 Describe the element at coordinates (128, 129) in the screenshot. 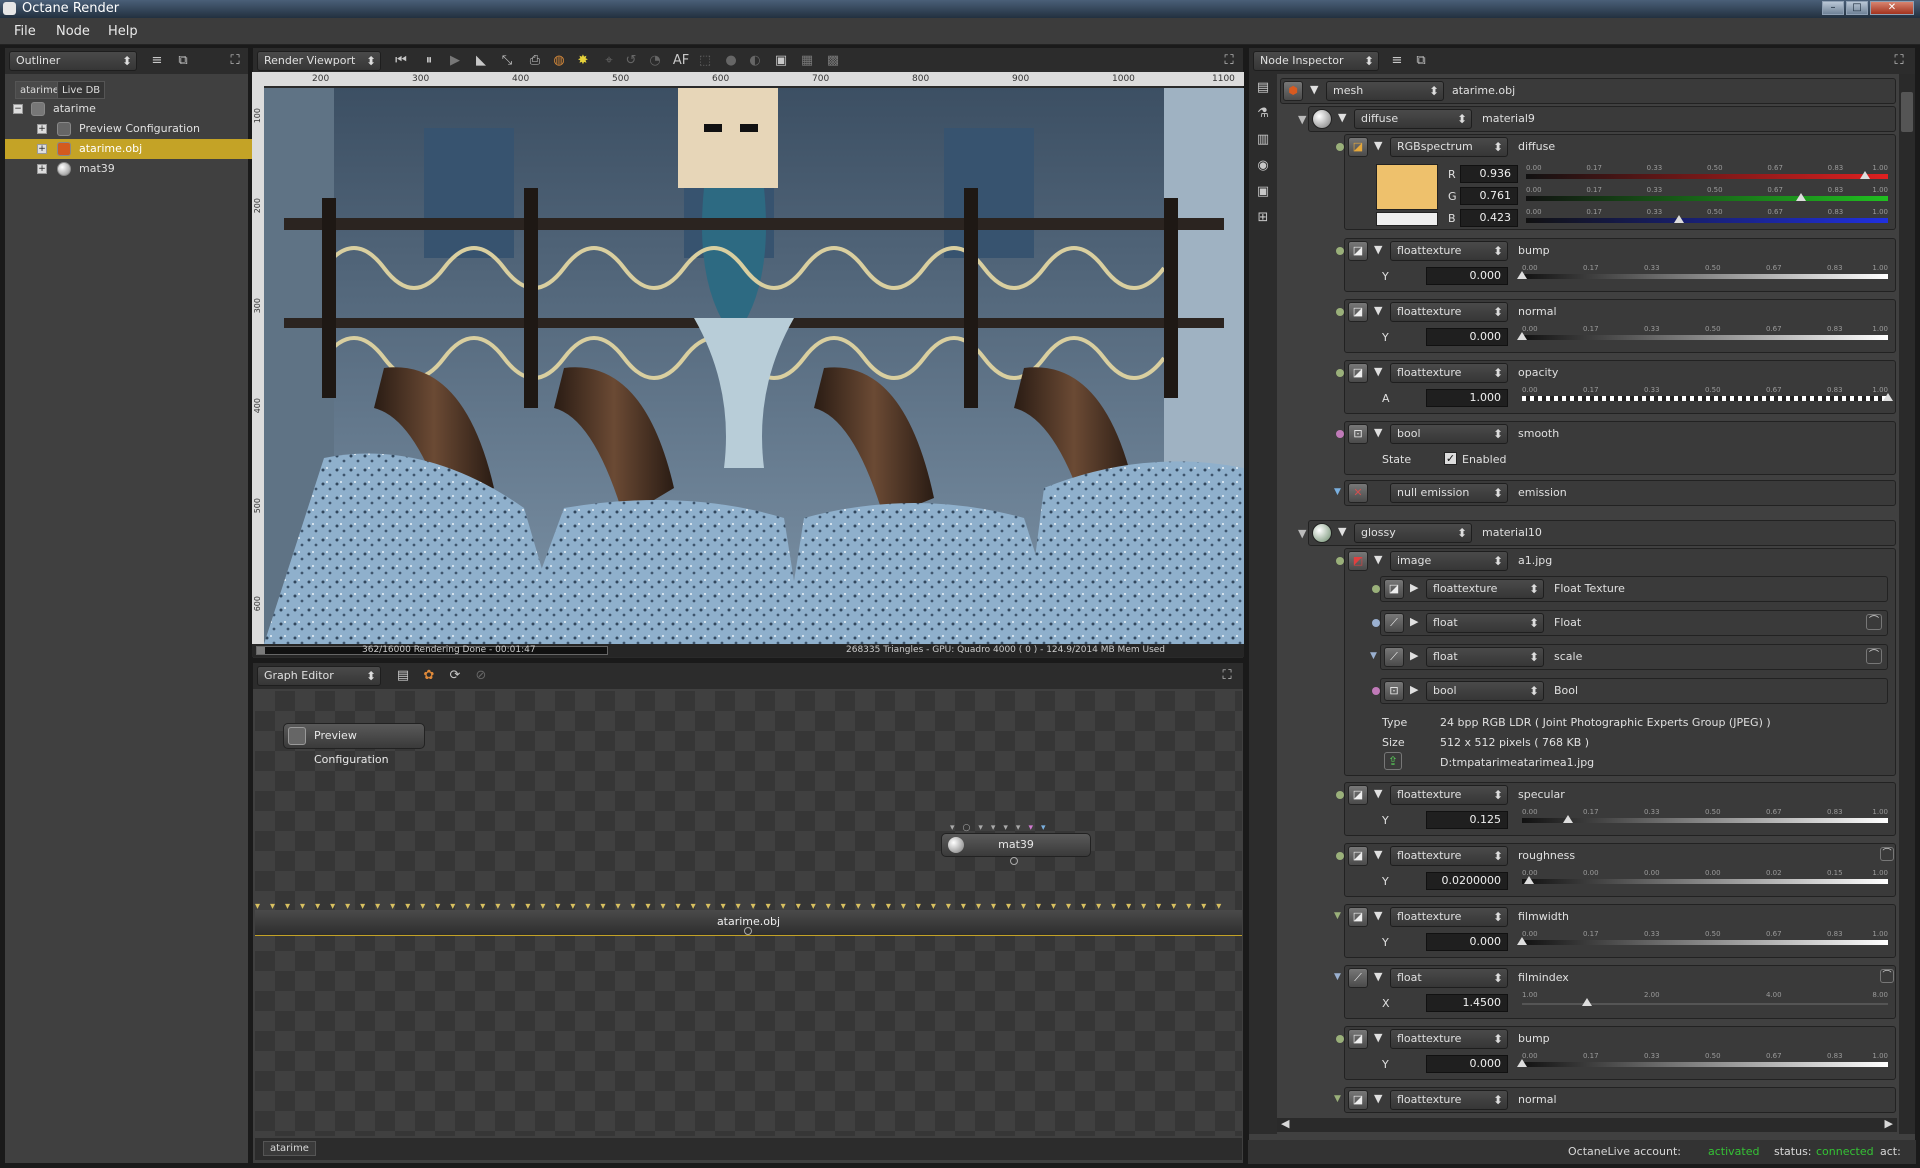

I see `tree-item-preview-configuration: + Preview Configuration` at that location.